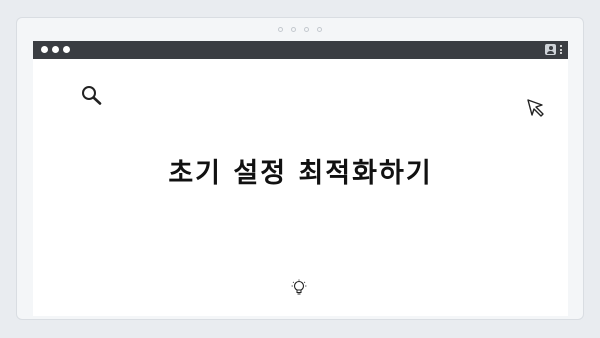  I want to click on search-icon, so click(92, 95).